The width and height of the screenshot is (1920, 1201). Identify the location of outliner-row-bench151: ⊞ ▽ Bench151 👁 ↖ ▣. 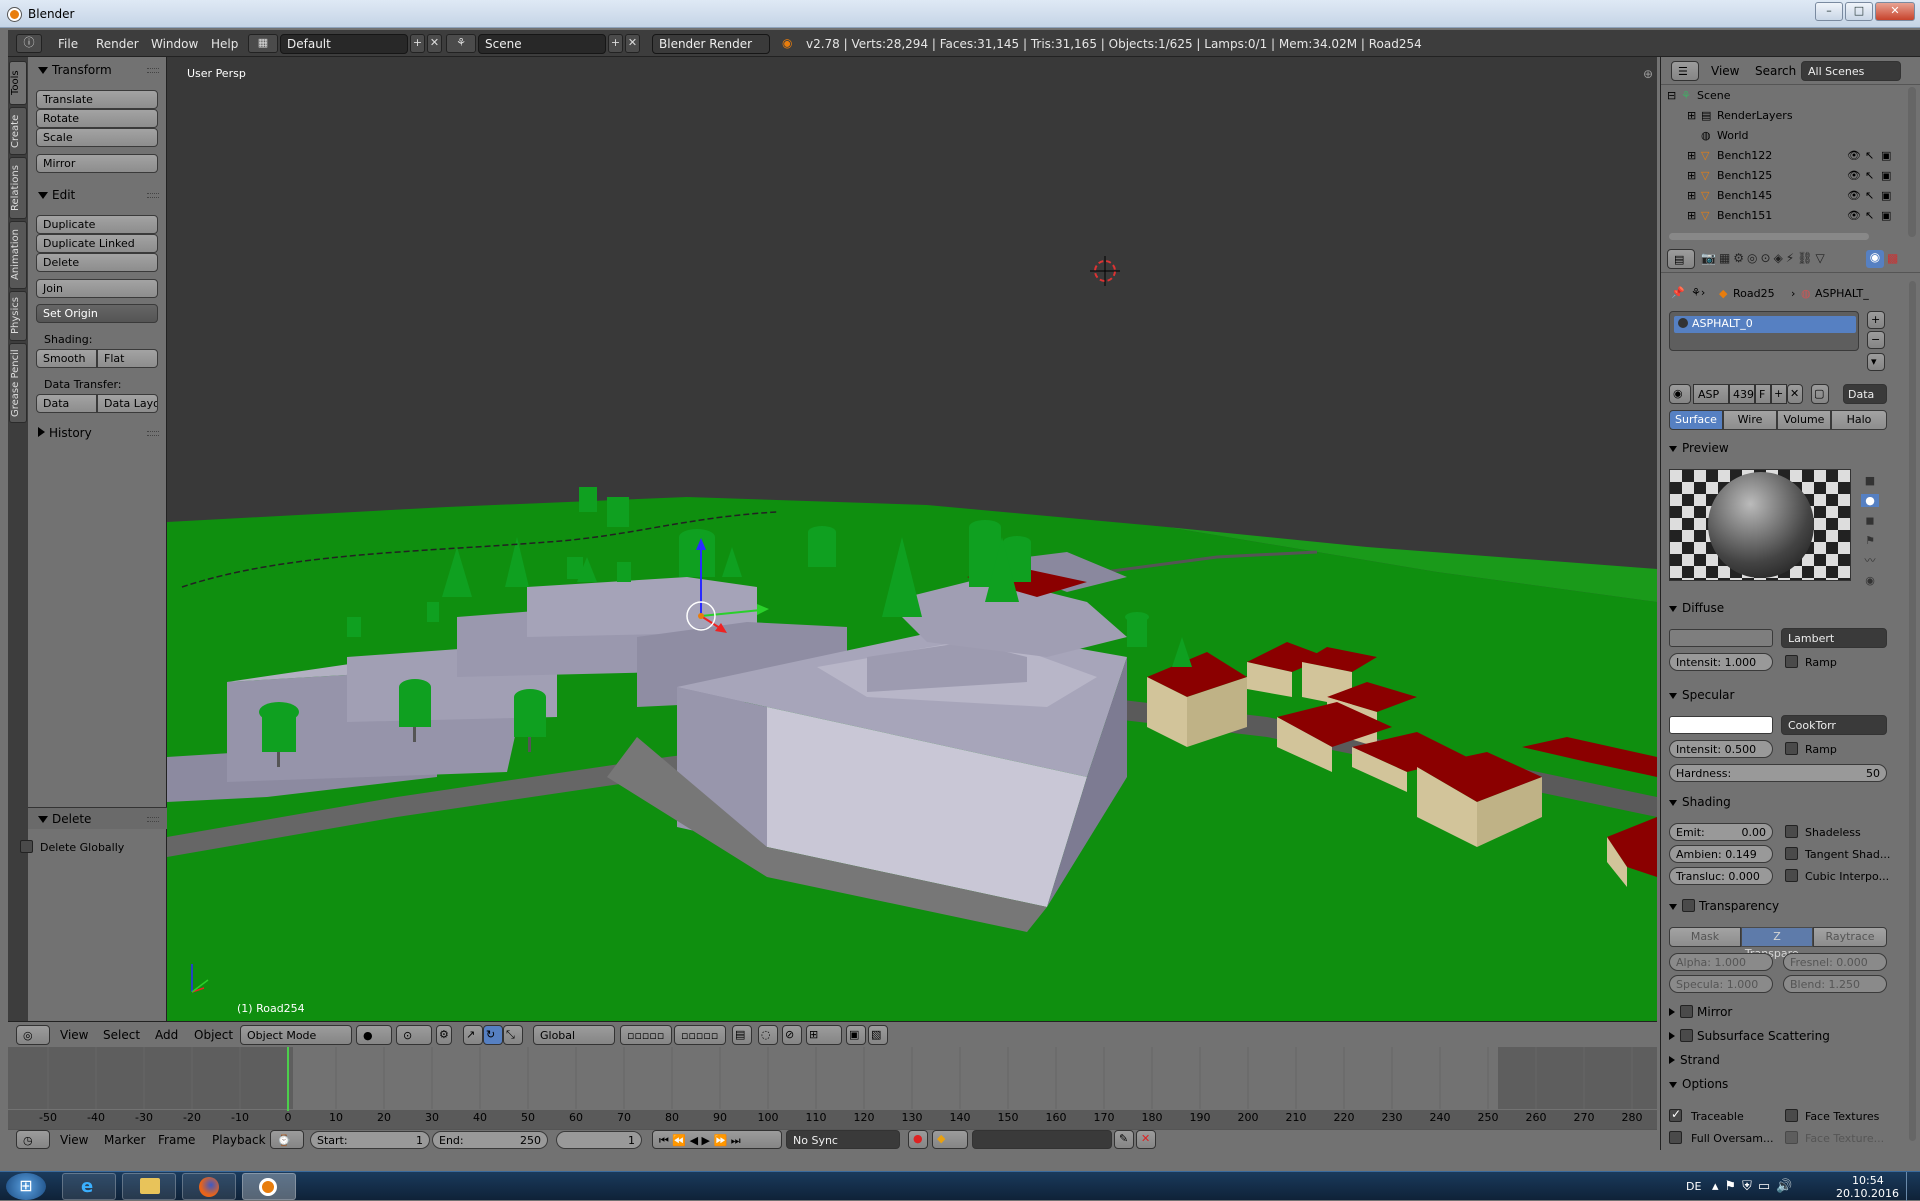
(1777, 215).